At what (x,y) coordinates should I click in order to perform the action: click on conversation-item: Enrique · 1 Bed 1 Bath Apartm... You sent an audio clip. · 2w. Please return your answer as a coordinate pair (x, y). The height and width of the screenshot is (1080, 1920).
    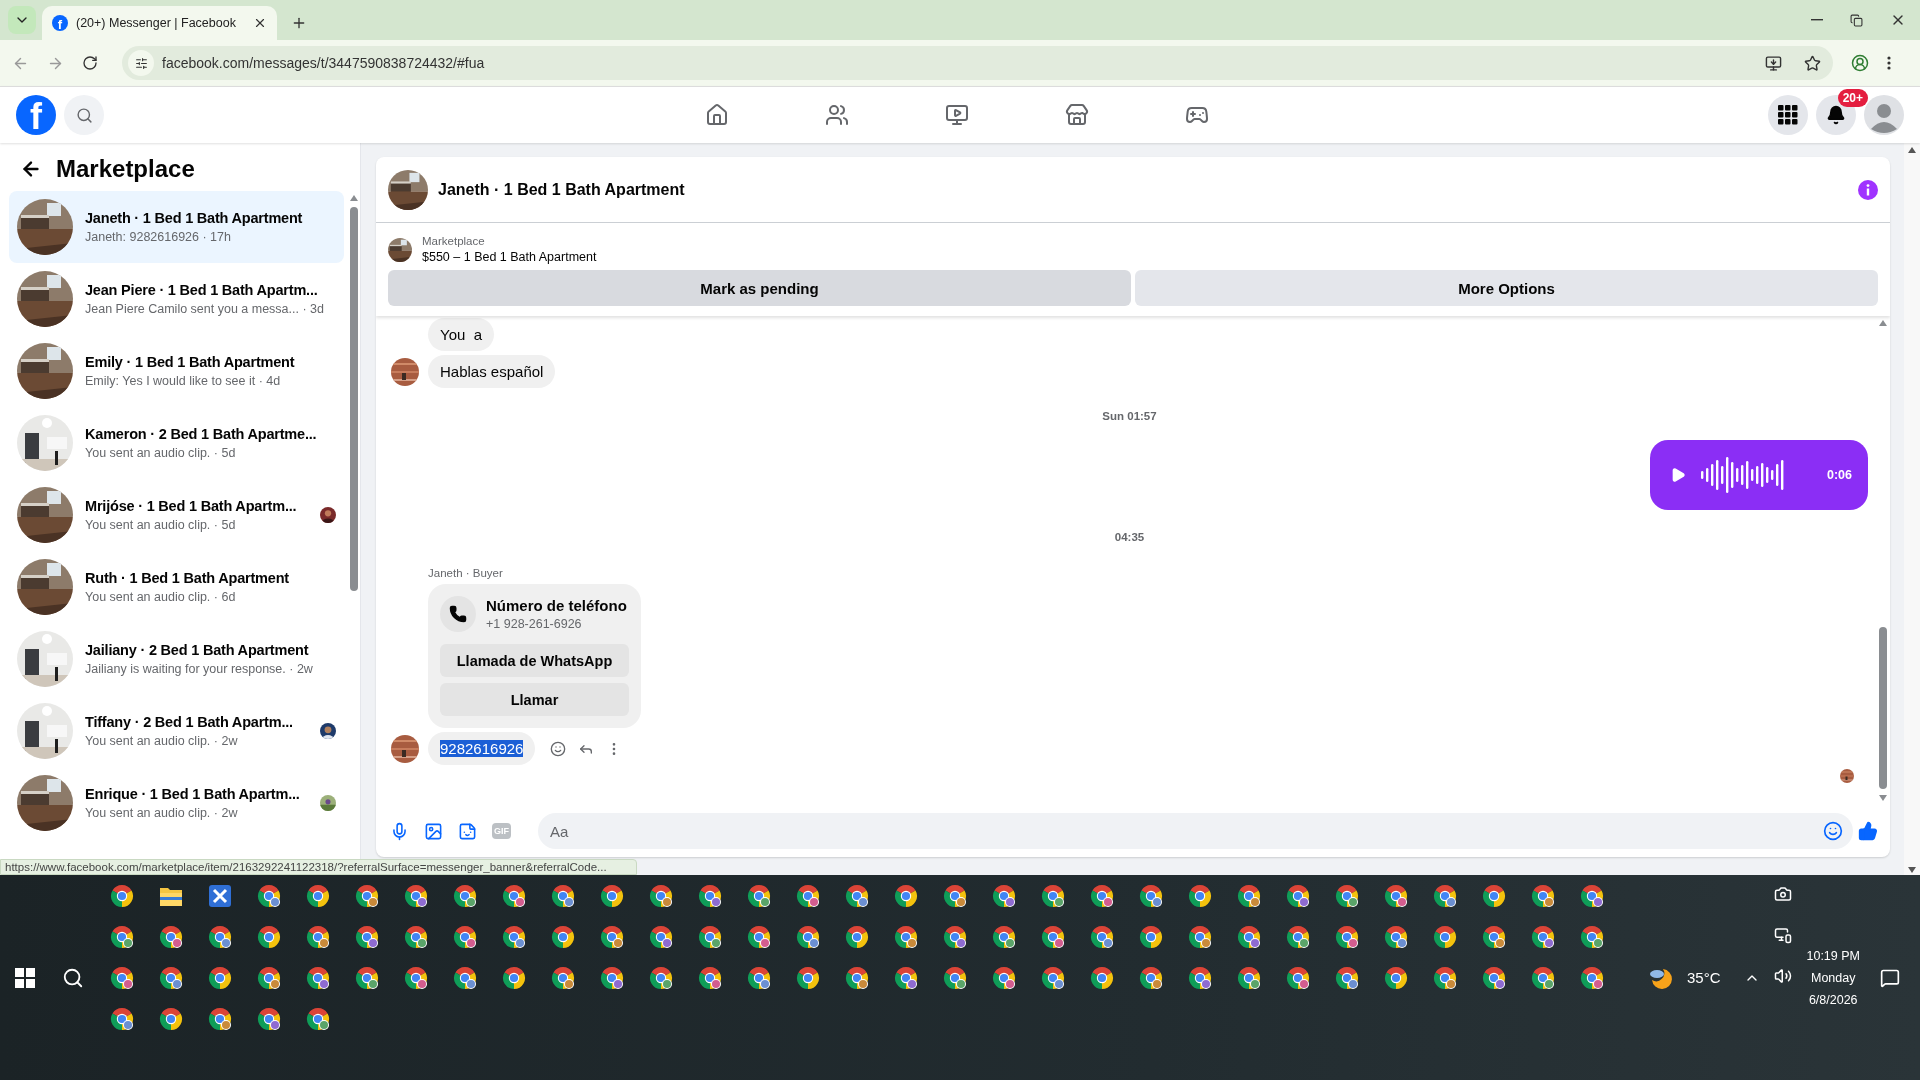
    Looking at the image, I should click on (176, 803).